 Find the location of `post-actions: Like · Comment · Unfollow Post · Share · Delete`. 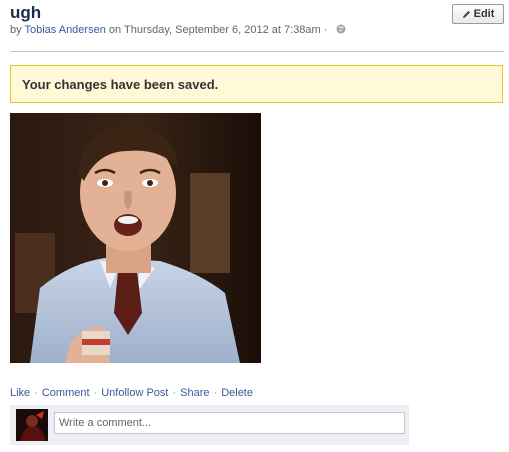

post-actions: Like · Comment · Unfollow Post · Share · Delete is located at coordinates (131, 393).